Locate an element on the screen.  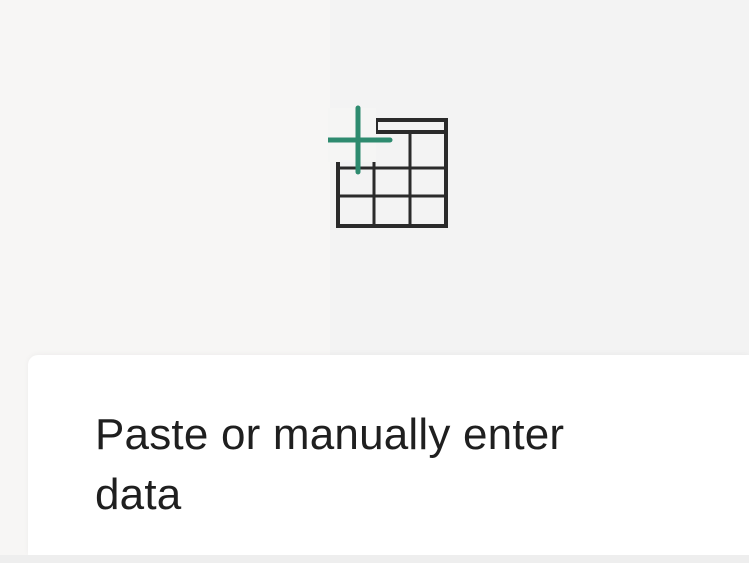
card-caption: Paste or manually enter data is located at coordinates (330, 464).